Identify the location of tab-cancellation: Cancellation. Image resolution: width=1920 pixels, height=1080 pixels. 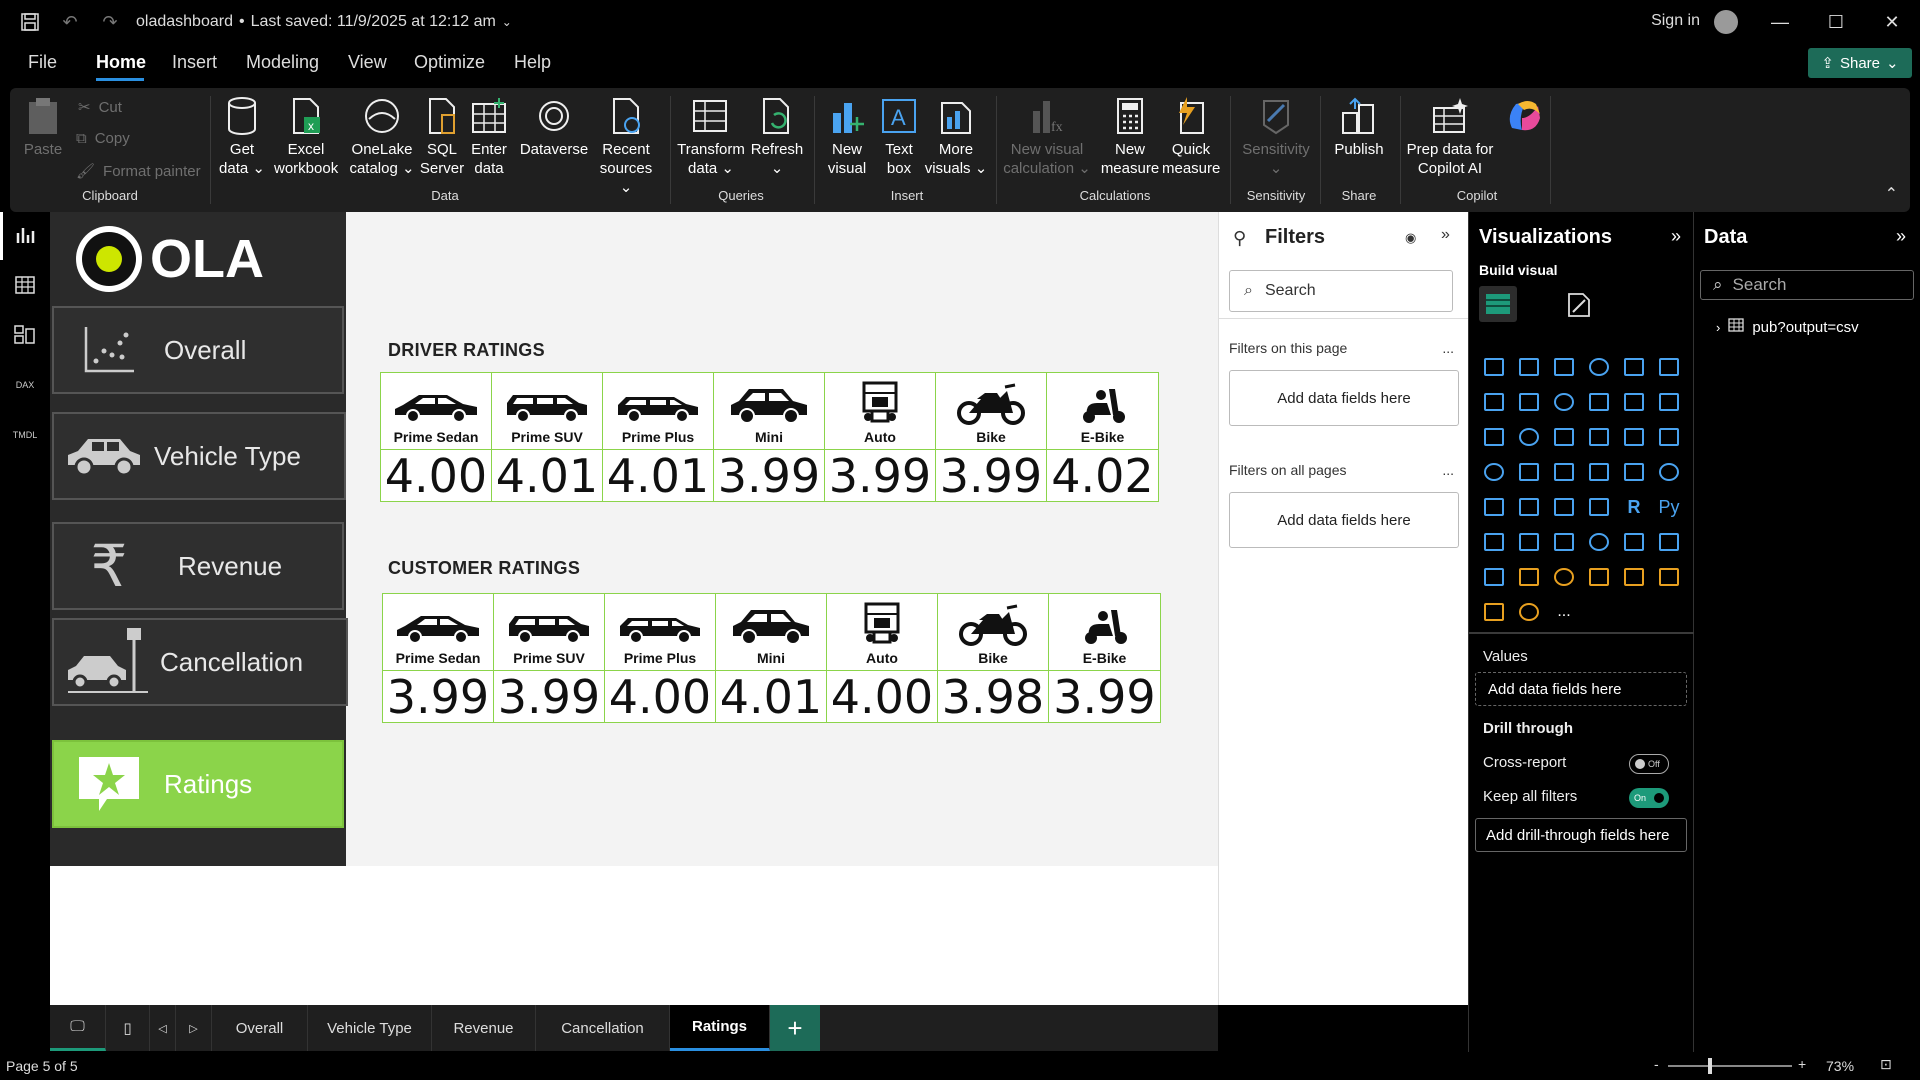
(603, 1028).